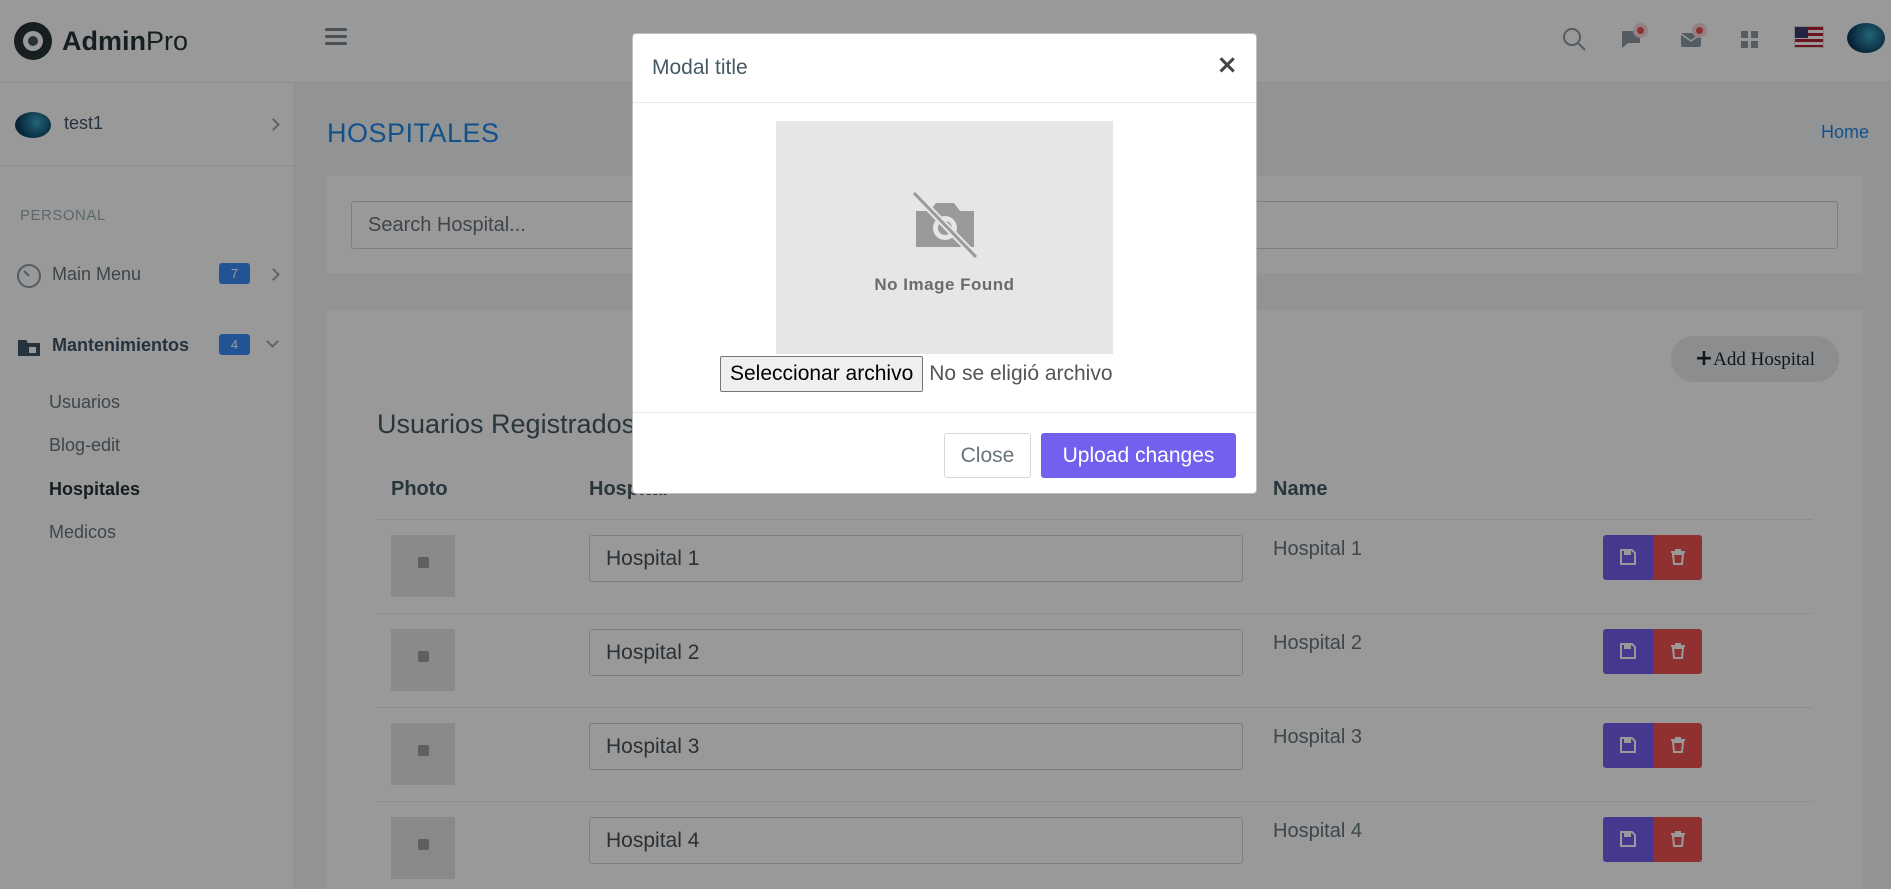 The image size is (1891, 889). I want to click on no-image-text: No Image Found, so click(944, 284).